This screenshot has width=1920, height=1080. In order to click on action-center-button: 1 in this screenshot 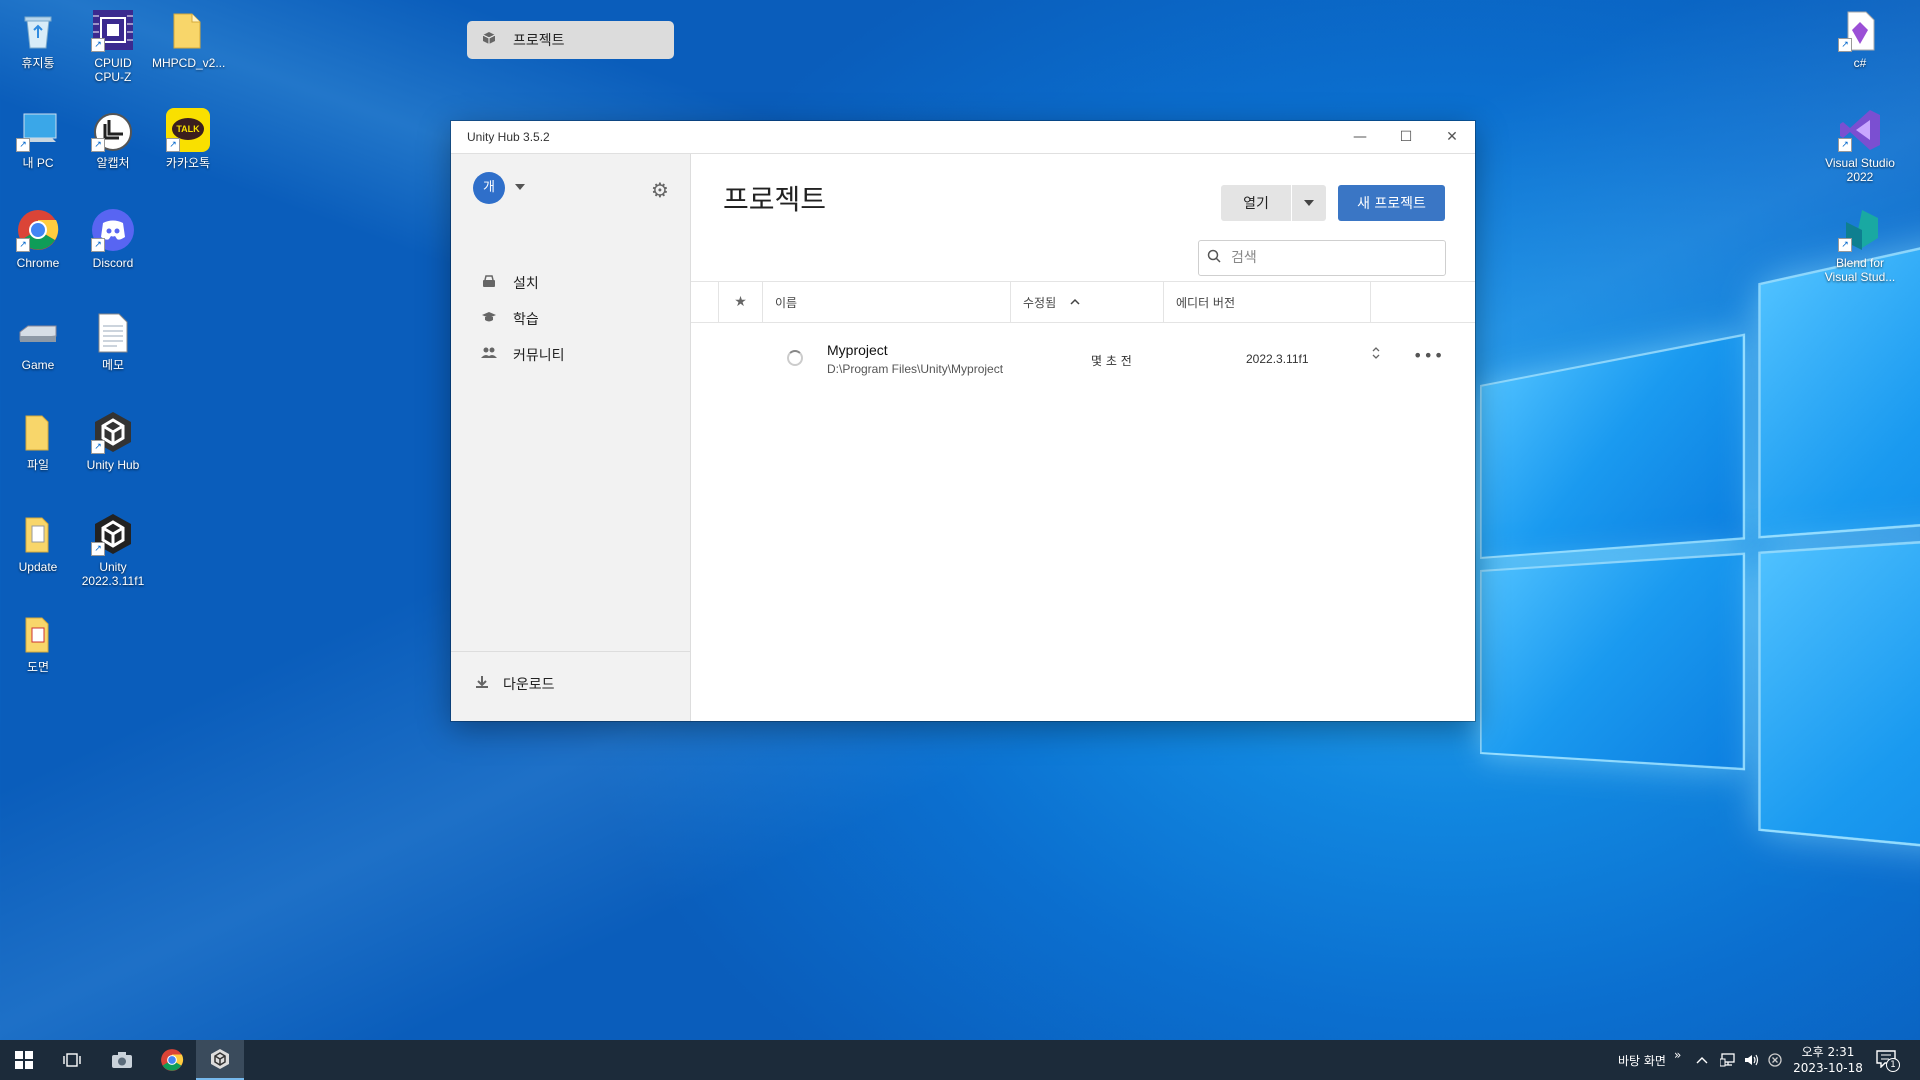, I will do `click(1888, 1060)`.